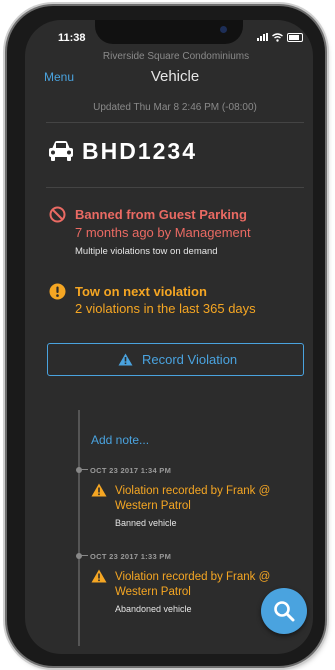 The image size is (335, 670). Describe the element at coordinates (139, 151) in the screenshot. I see `license-plate: BHD1234` at that location.